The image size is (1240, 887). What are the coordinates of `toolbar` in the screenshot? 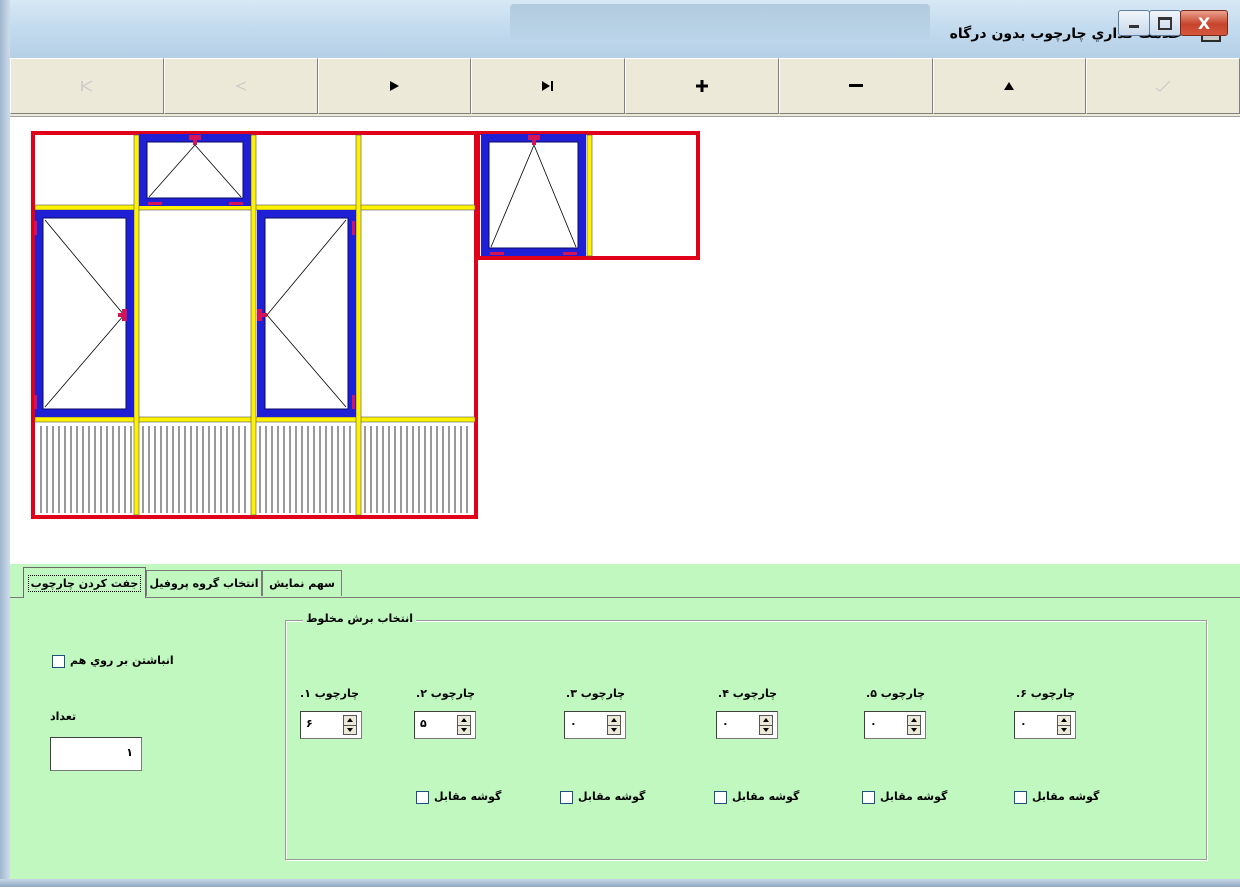 It's located at (625, 87).